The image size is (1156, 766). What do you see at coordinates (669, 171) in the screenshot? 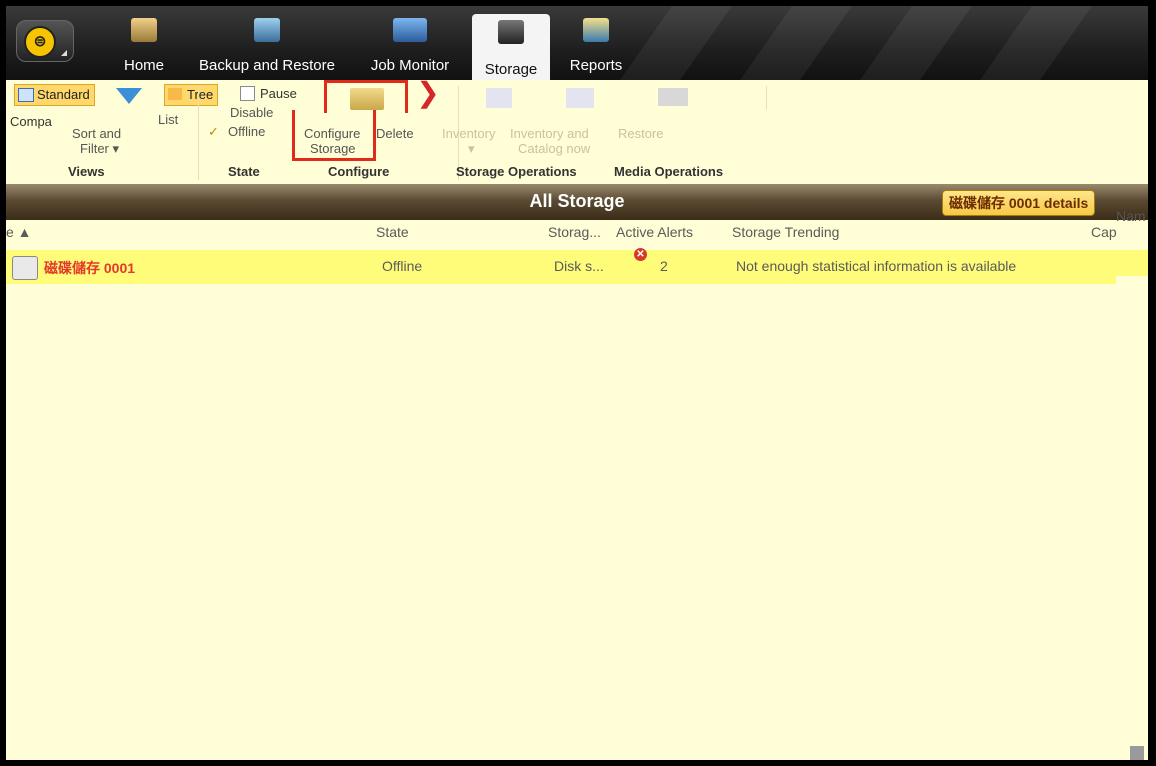
I see `media-operations-group-label: Media Operations` at bounding box center [669, 171].